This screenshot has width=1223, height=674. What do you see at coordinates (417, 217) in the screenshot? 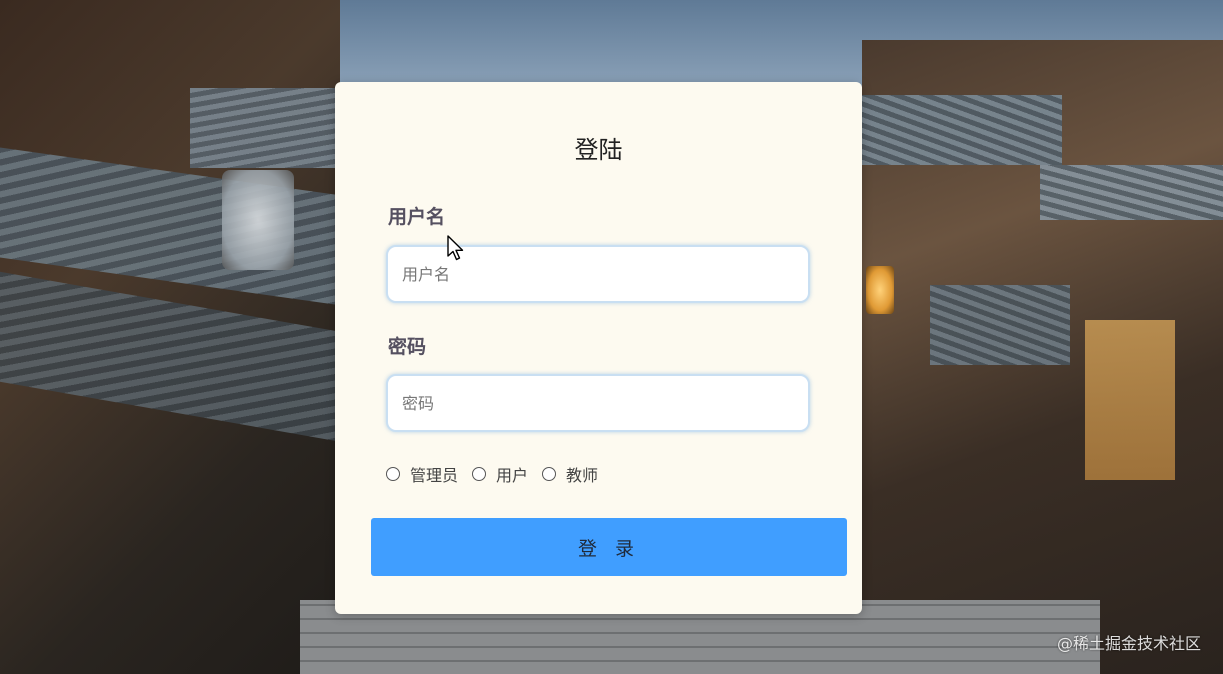
I see `username-label: 用户名` at bounding box center [417, 217].